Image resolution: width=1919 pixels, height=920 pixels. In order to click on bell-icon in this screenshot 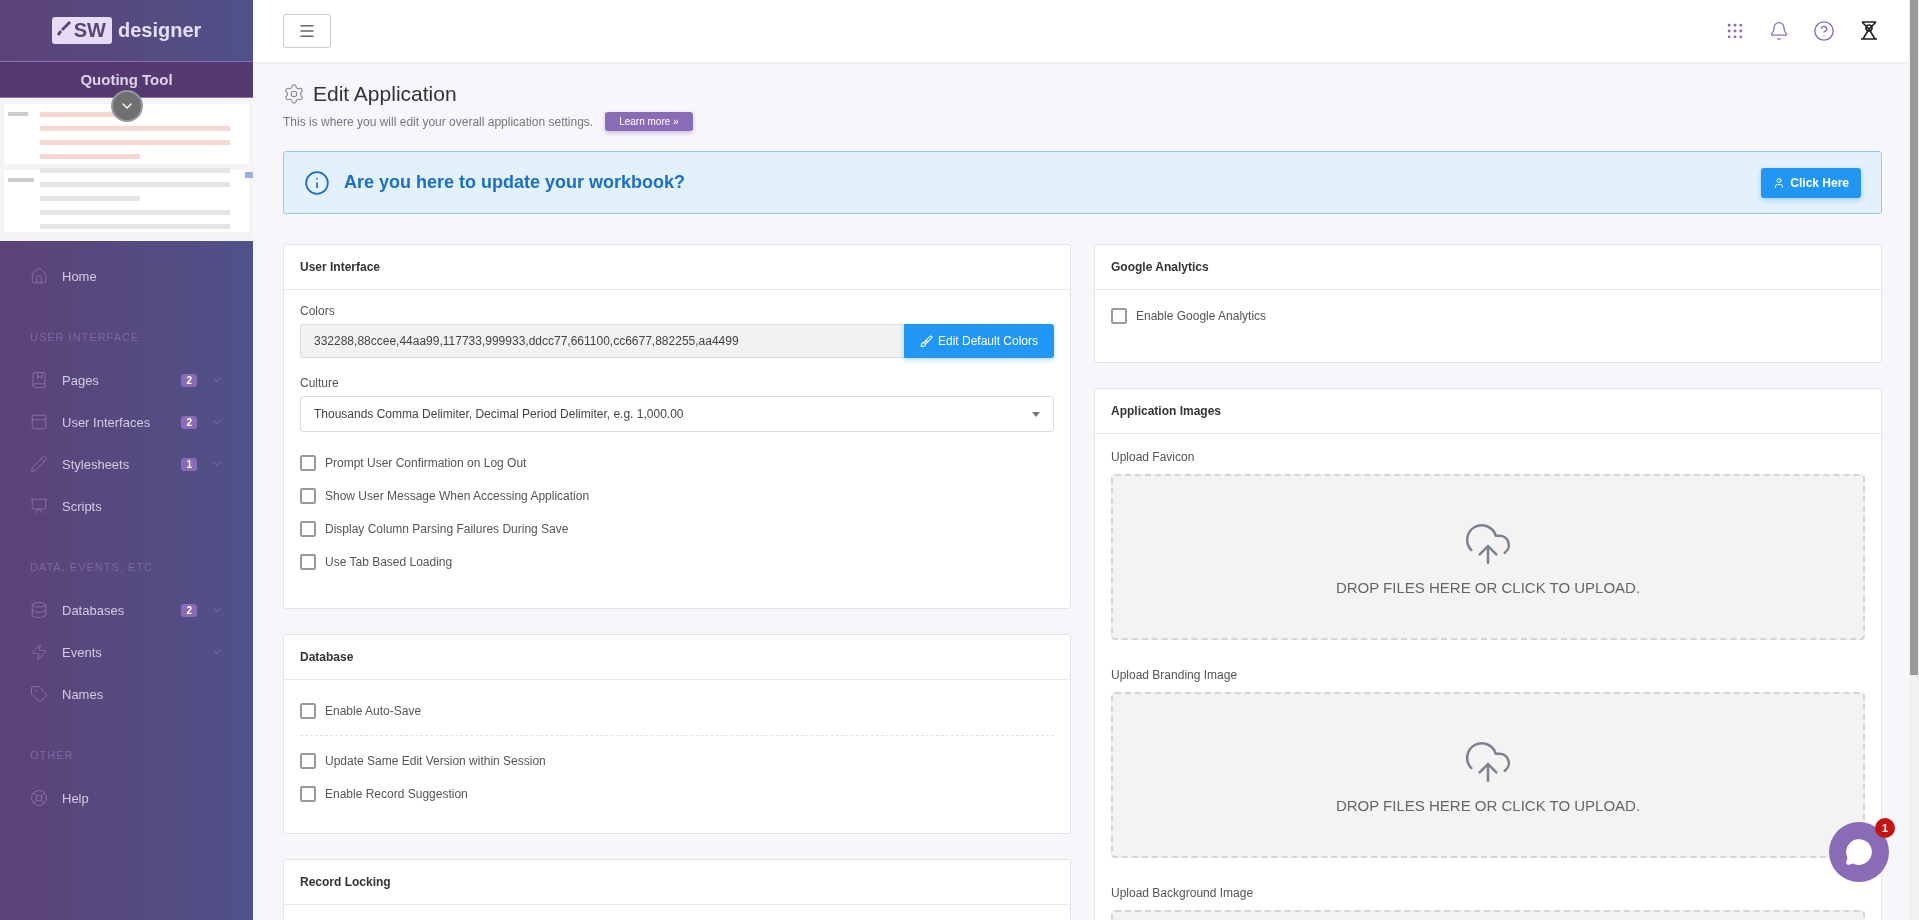, I will do `click(1779, 31)`.